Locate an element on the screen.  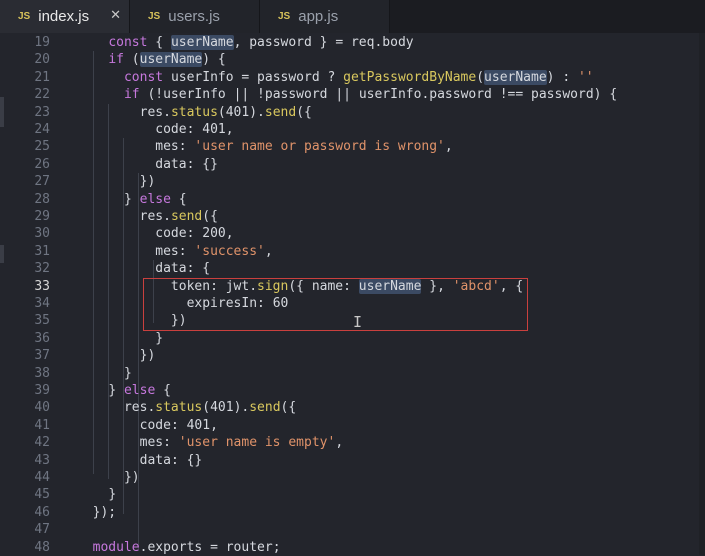
tab-app-js: JS app.js is located at coordinates (325, 16).